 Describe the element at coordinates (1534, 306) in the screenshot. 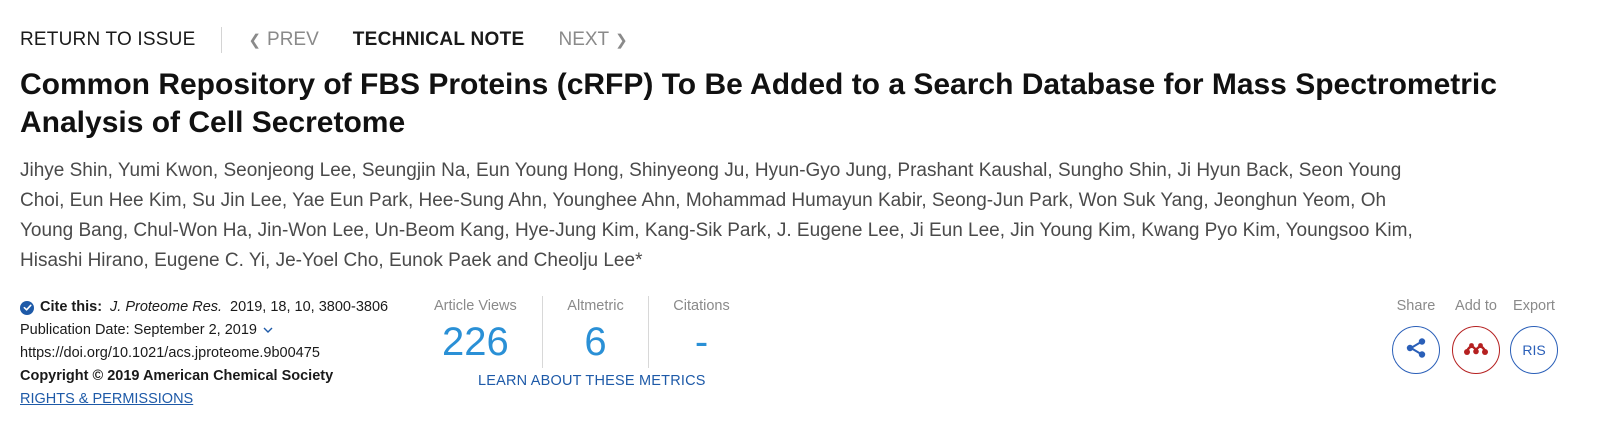

I see `export-label: Export` at that location.